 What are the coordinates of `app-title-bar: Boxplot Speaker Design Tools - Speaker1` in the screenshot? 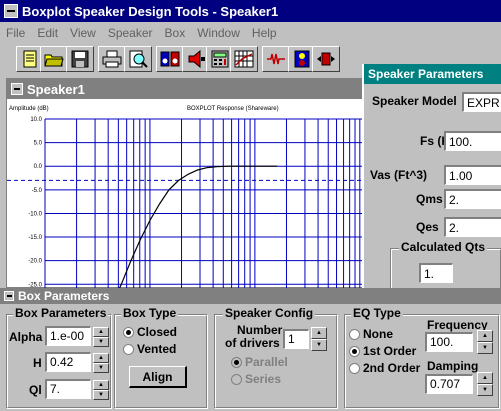 It's located at (250, 11).